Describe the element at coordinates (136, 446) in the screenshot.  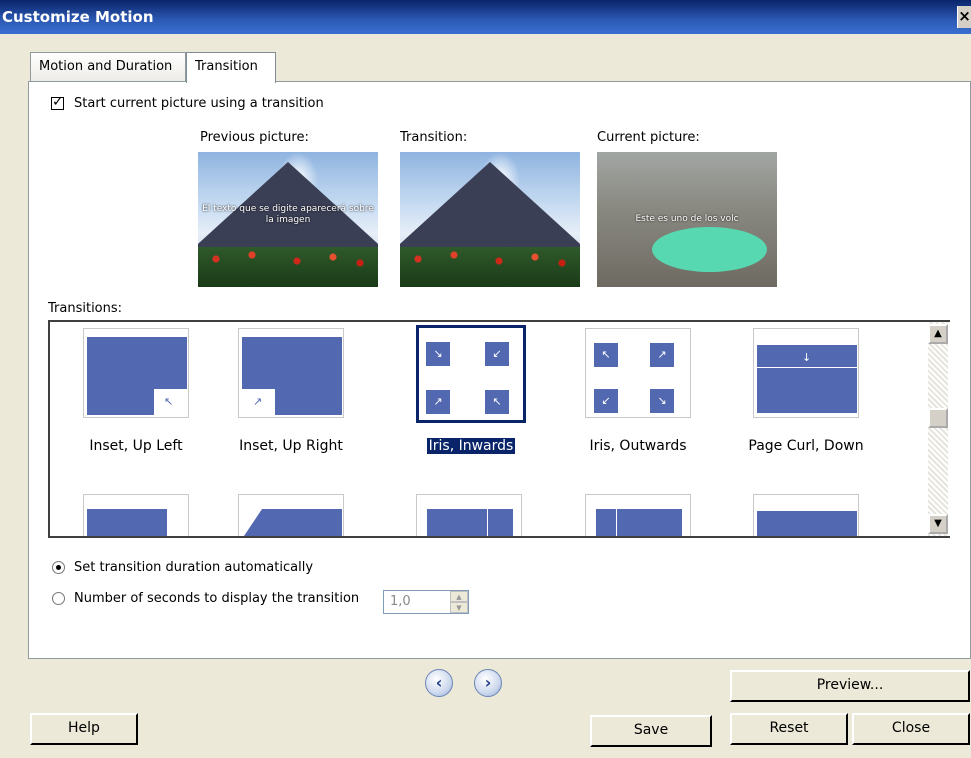
I see `transition-label-inset-up-left: Inset, Up Left` at that location.